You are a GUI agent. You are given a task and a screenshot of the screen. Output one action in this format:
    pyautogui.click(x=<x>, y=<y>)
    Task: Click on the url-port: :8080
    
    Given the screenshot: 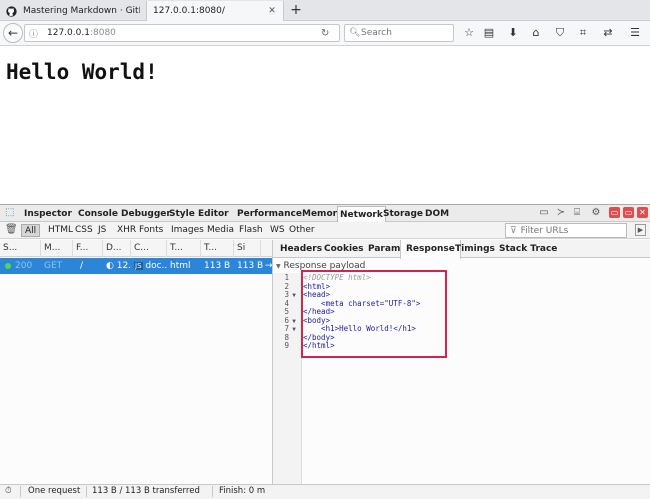 What is the action you would take?
    pyautogui.click(x=102, y=33)
    